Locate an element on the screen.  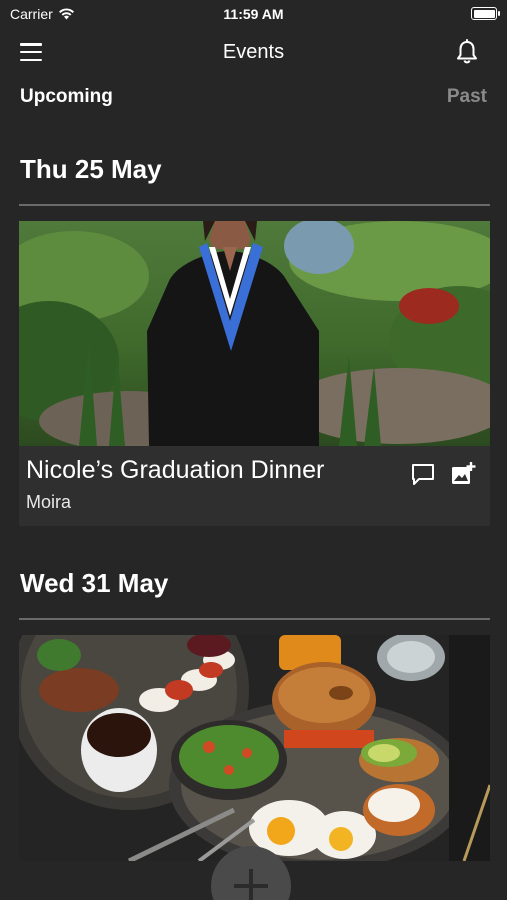
tab-past: Past is located at coordinates (467, 97).